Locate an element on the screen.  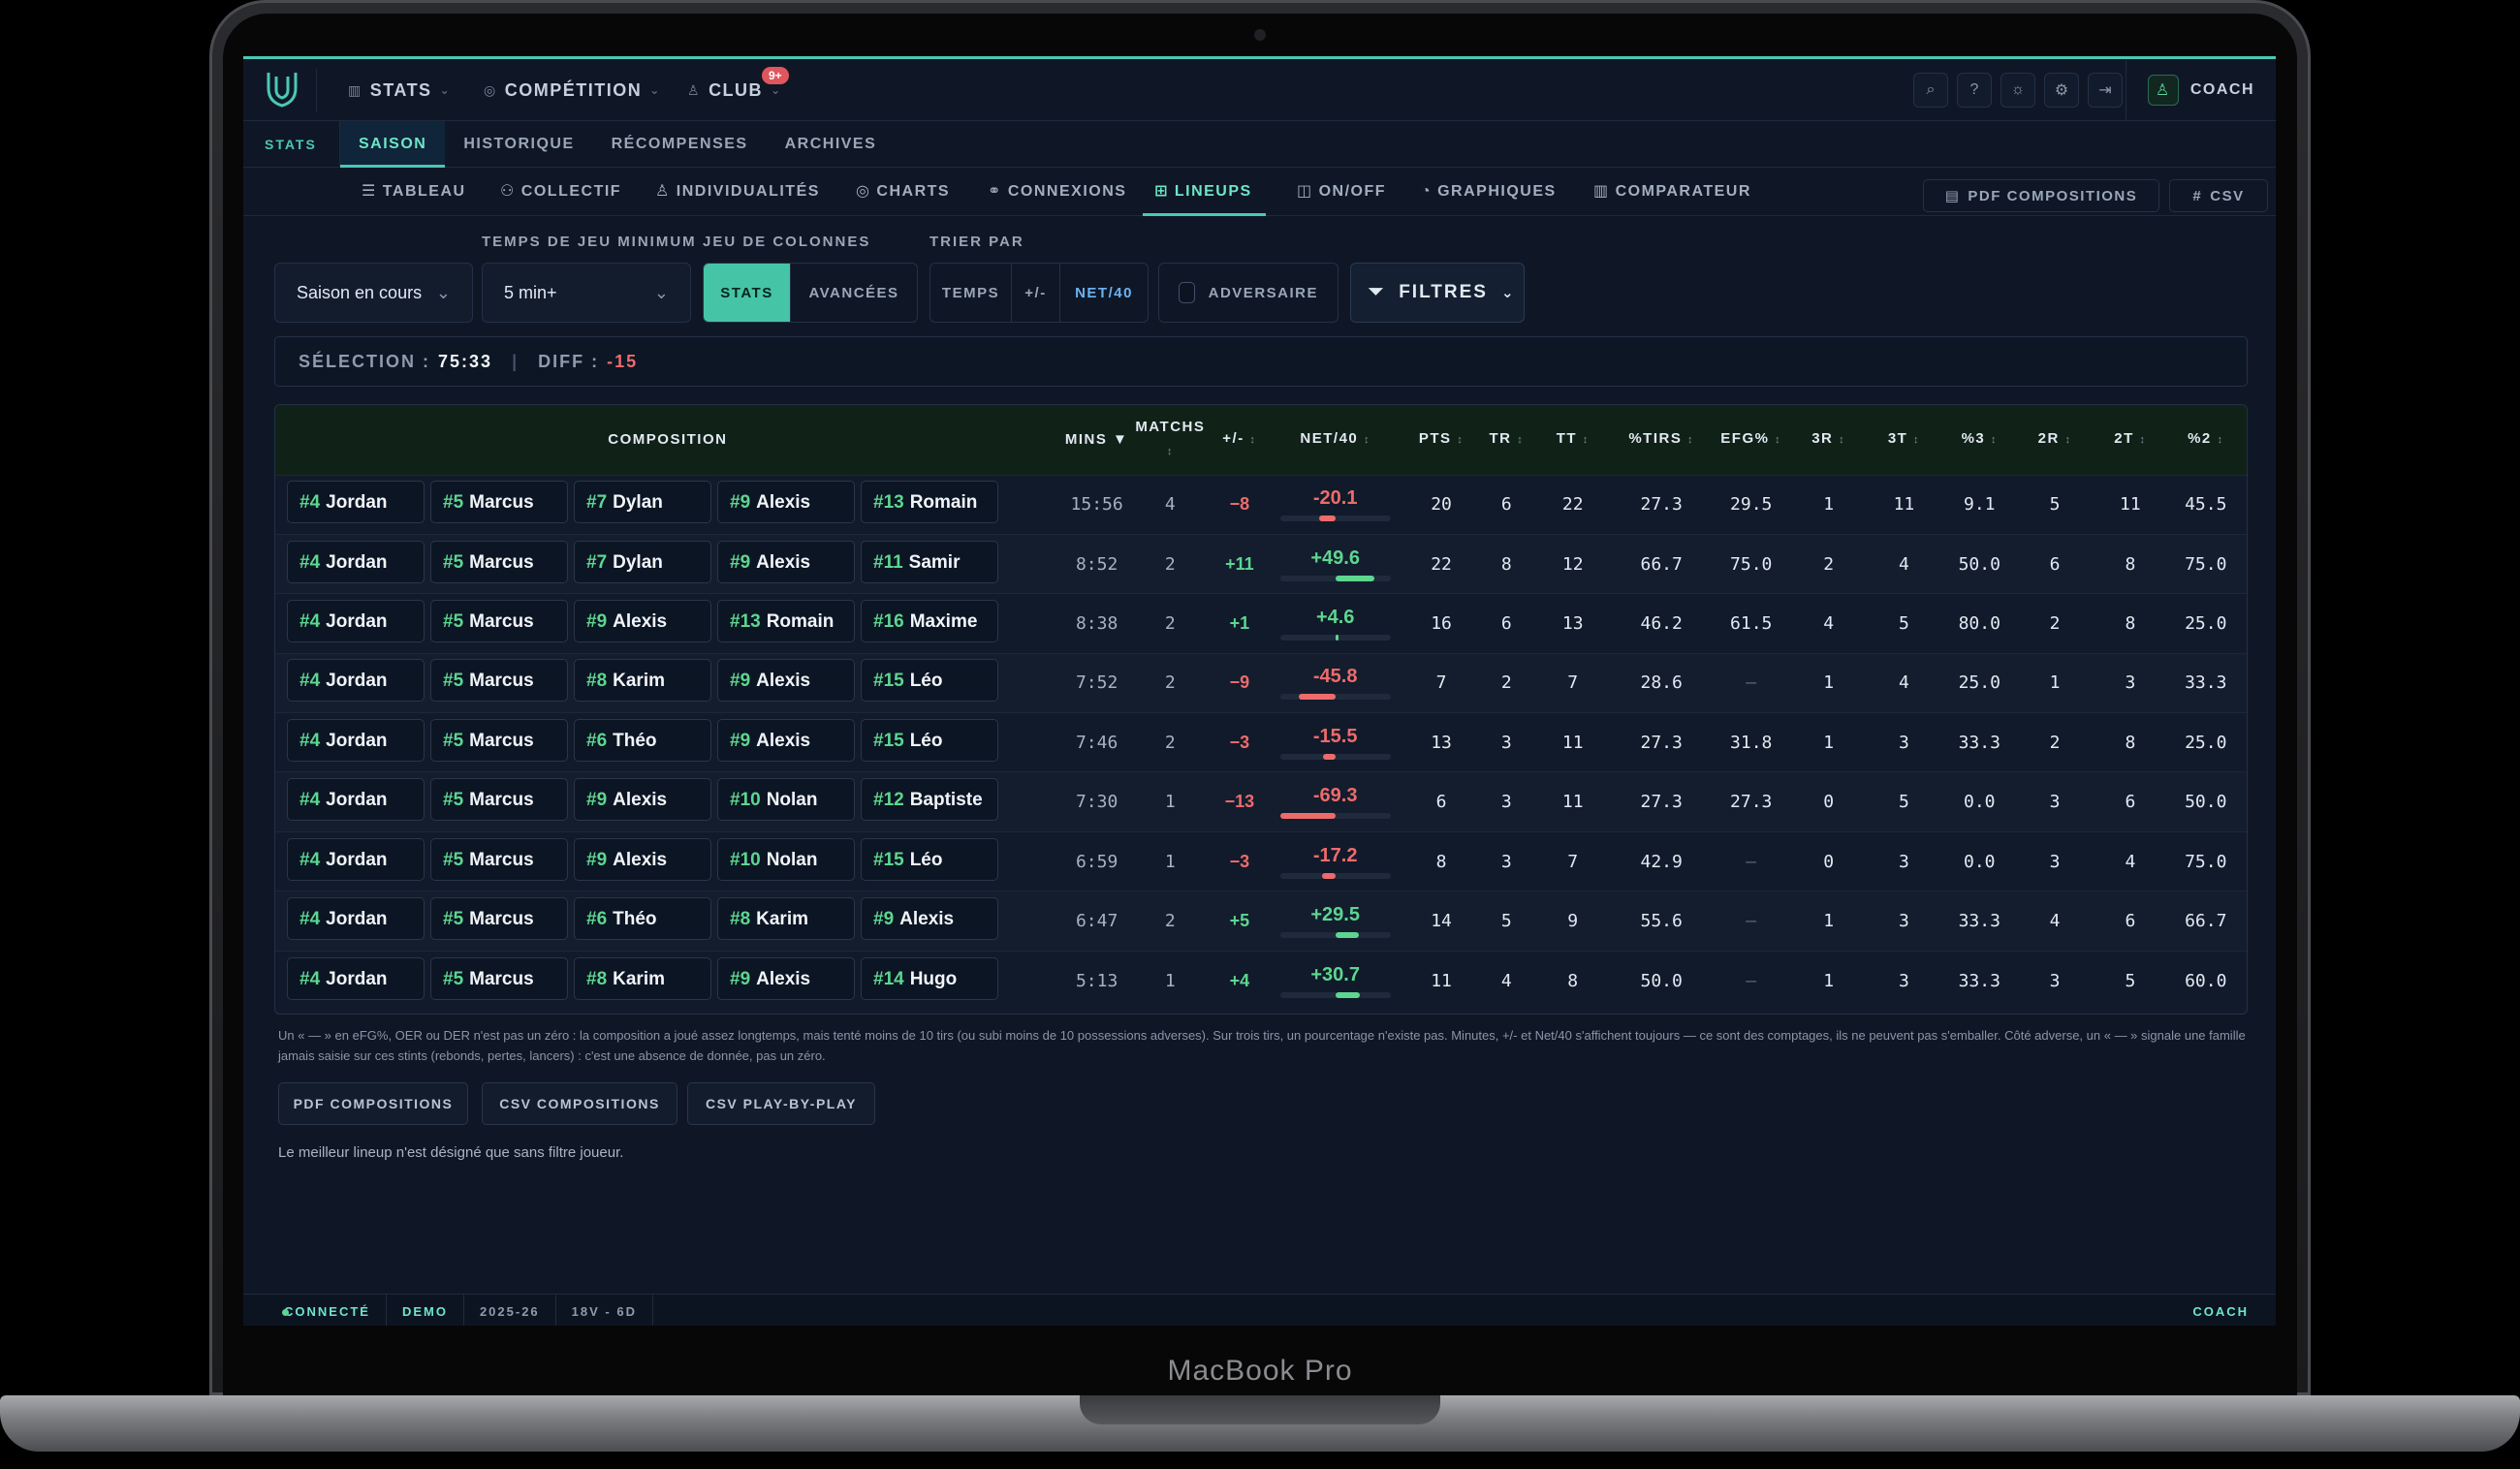
tab-on-off: ◫ ON/OFF is located at coordinates (1341, 192).